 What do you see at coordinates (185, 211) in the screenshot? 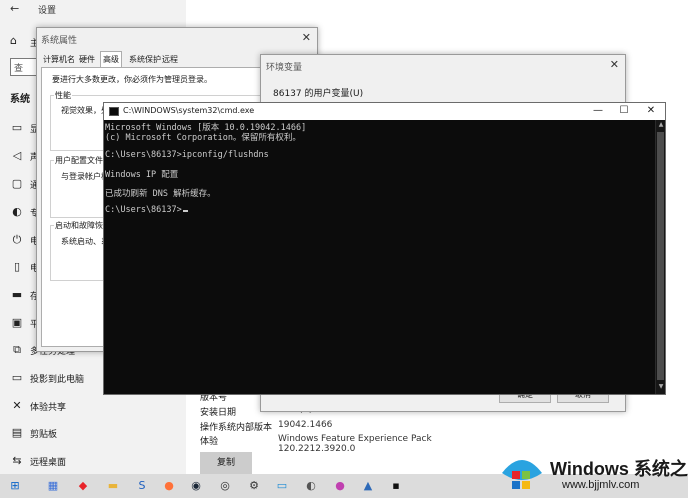
I see `text-cursor` at bounding box center [185, 211].